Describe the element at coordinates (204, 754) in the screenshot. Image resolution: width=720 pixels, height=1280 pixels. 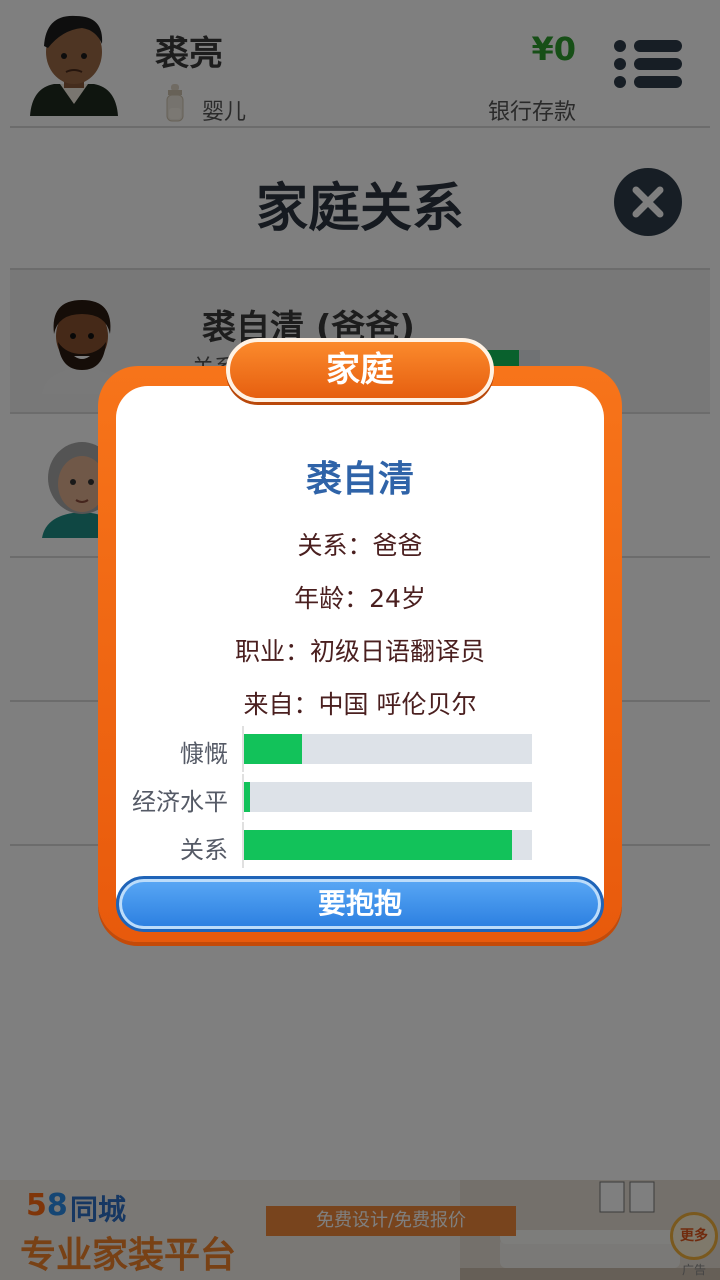
I see `stat-label: 慷慨` at that location.